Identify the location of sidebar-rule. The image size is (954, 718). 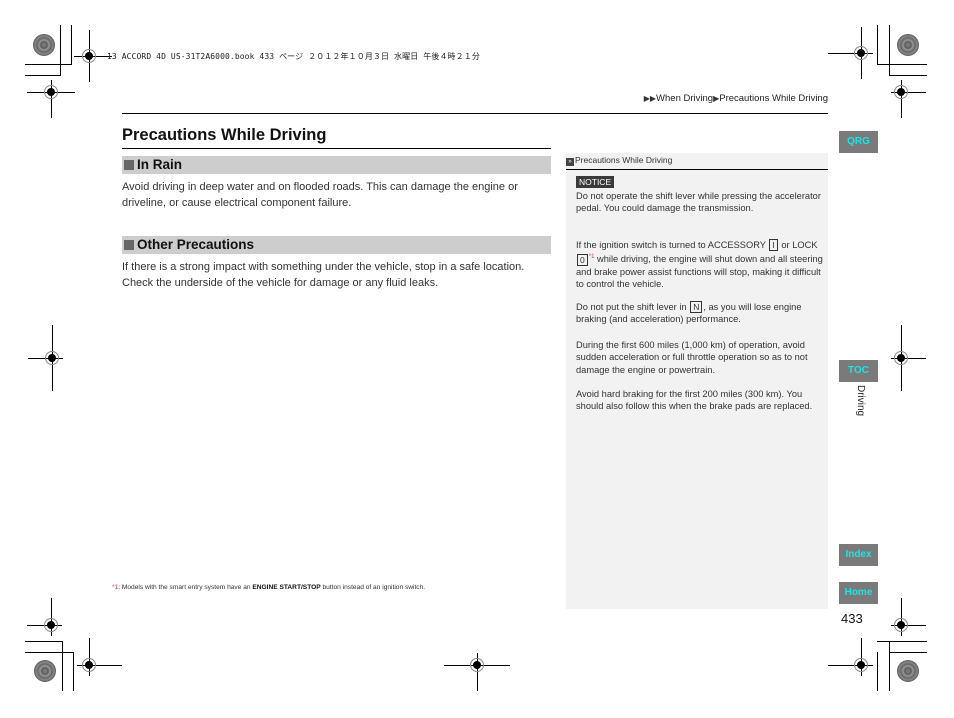
(697, 169).